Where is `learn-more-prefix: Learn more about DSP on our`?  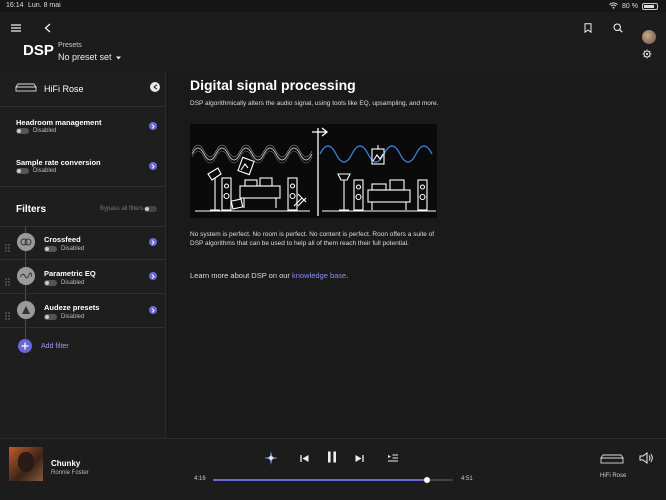
learn-more-prefix: Learn more about DSP on our is located at coordinates (241, 275).